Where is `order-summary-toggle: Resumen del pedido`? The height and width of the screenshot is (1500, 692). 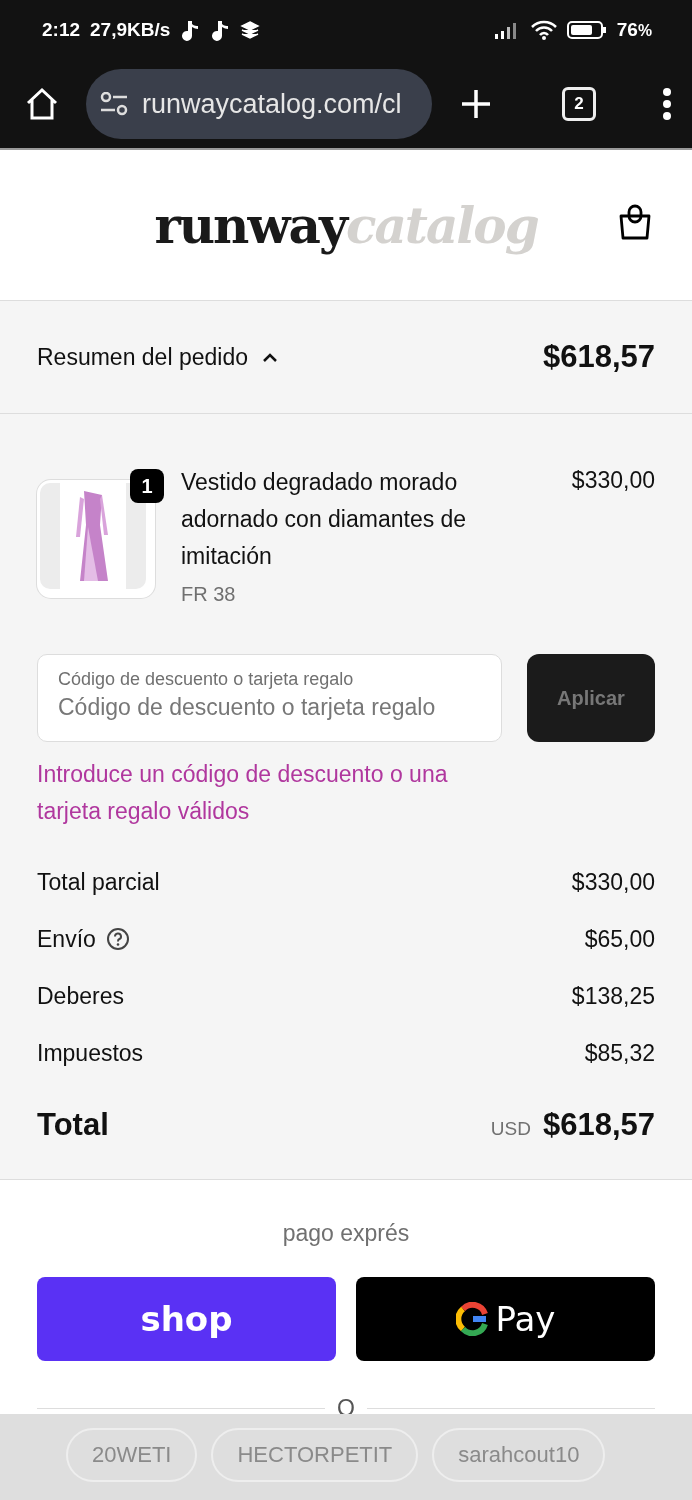
order-summary-toggle: Resumen del pedido is located at coordinates (142, 357).